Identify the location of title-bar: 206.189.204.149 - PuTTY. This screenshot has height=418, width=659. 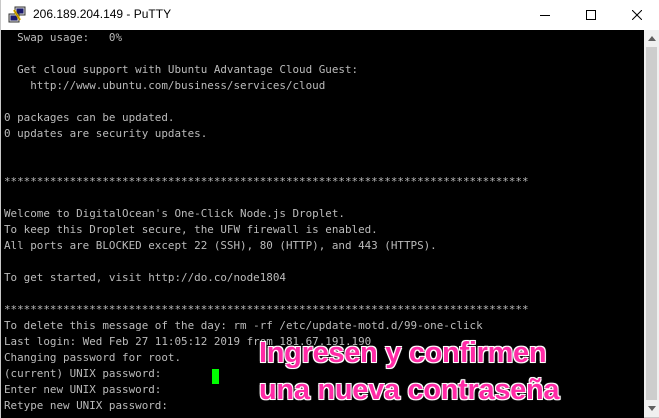
(330, 15).